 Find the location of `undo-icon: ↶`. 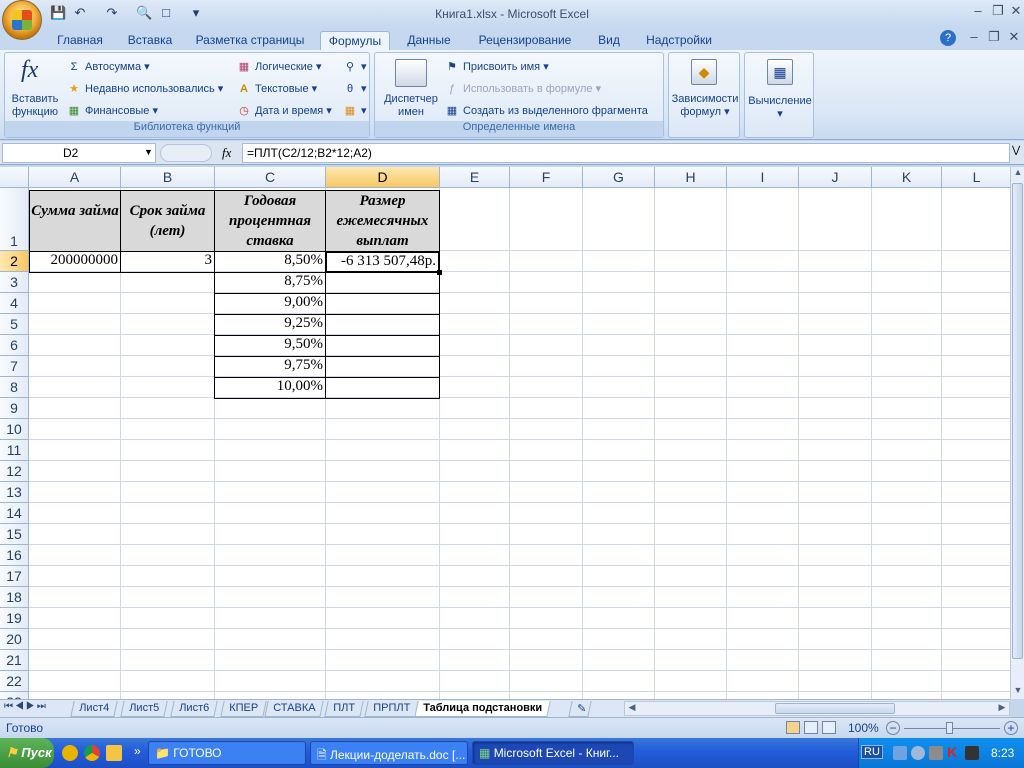

undo-icon: ↶ is located at coordinates (80, 13).